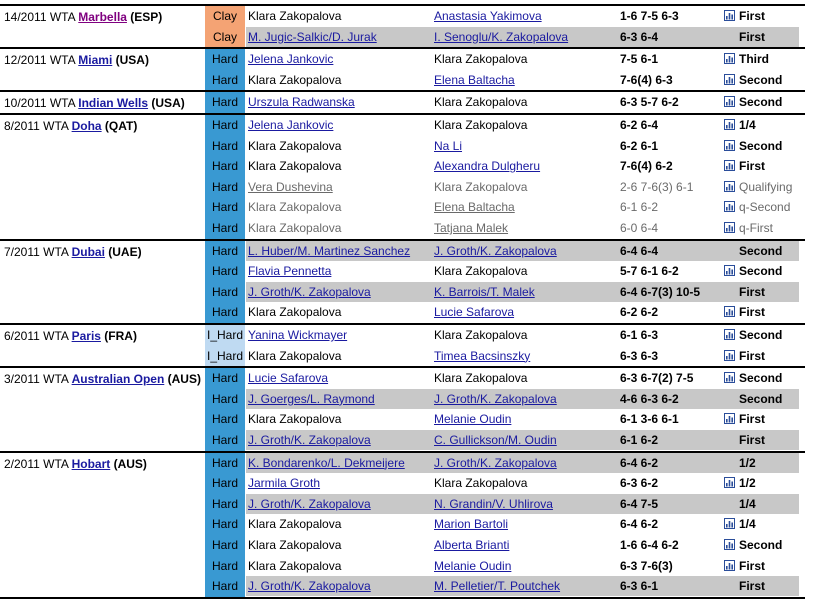 This screenshot has height=605, width=815. I want to click on opponent-name: Tatjana Malek, so click(525, 228).